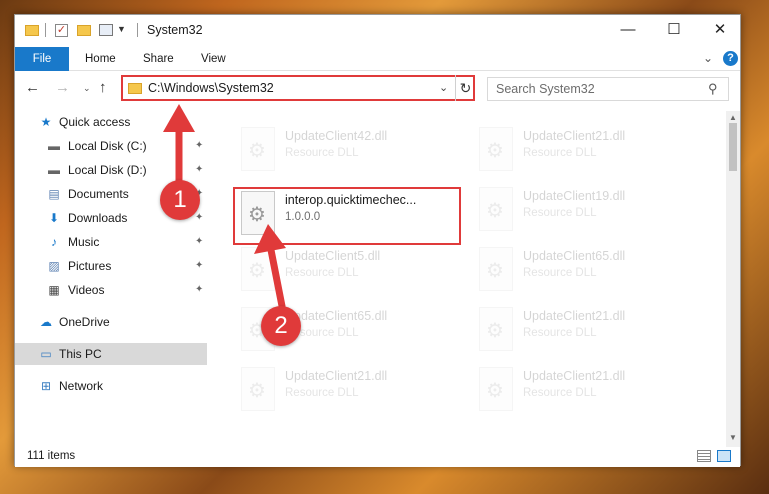  I want to click on step-badge-1: 1, so click(180, 200).